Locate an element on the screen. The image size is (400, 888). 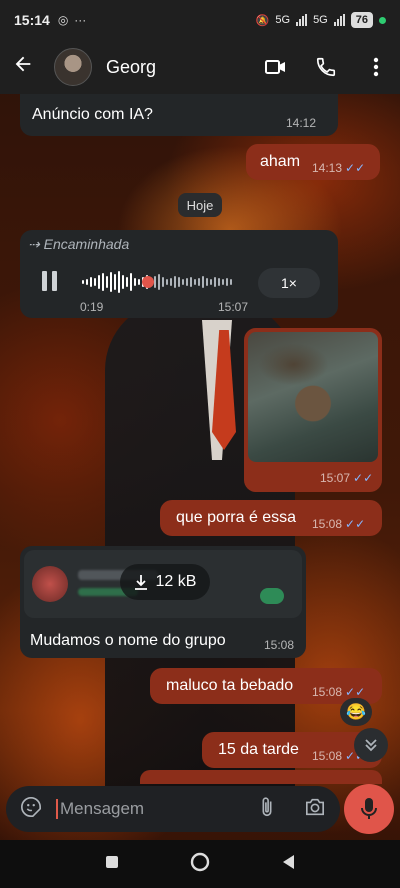
download-button: 12 kB is located at coordinates (165, 582).